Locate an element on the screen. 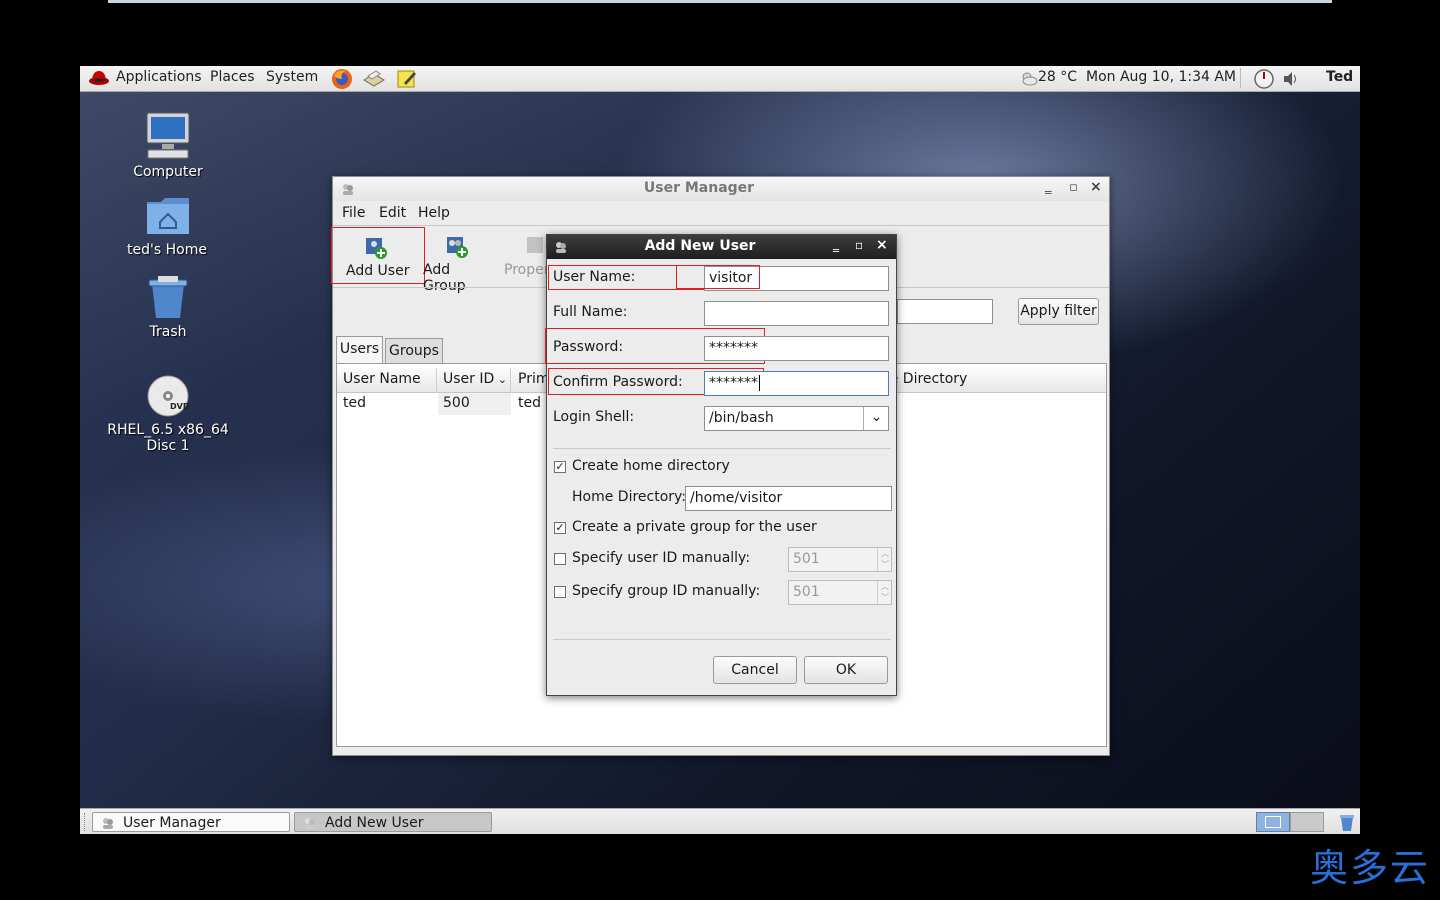  note-editor-icon is located at coordinates (407, 81).